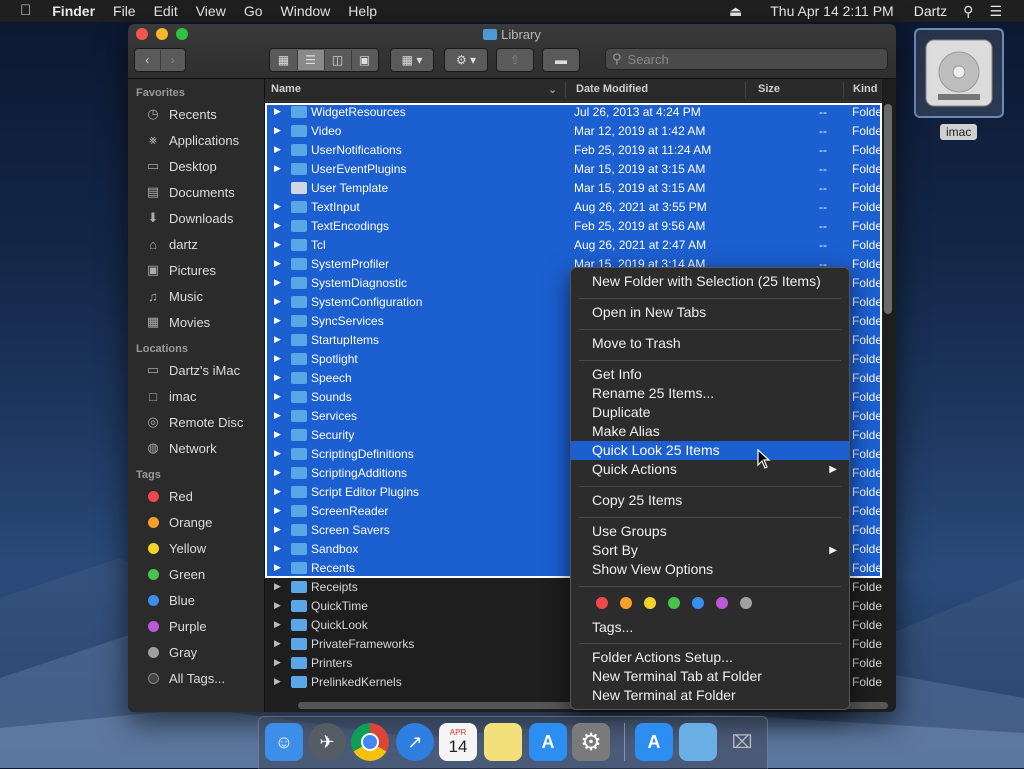 Image resolution: width=1024 pixels, height=769 pixels. I want to click on search-field: ⚲ Search, so click(746, 59).